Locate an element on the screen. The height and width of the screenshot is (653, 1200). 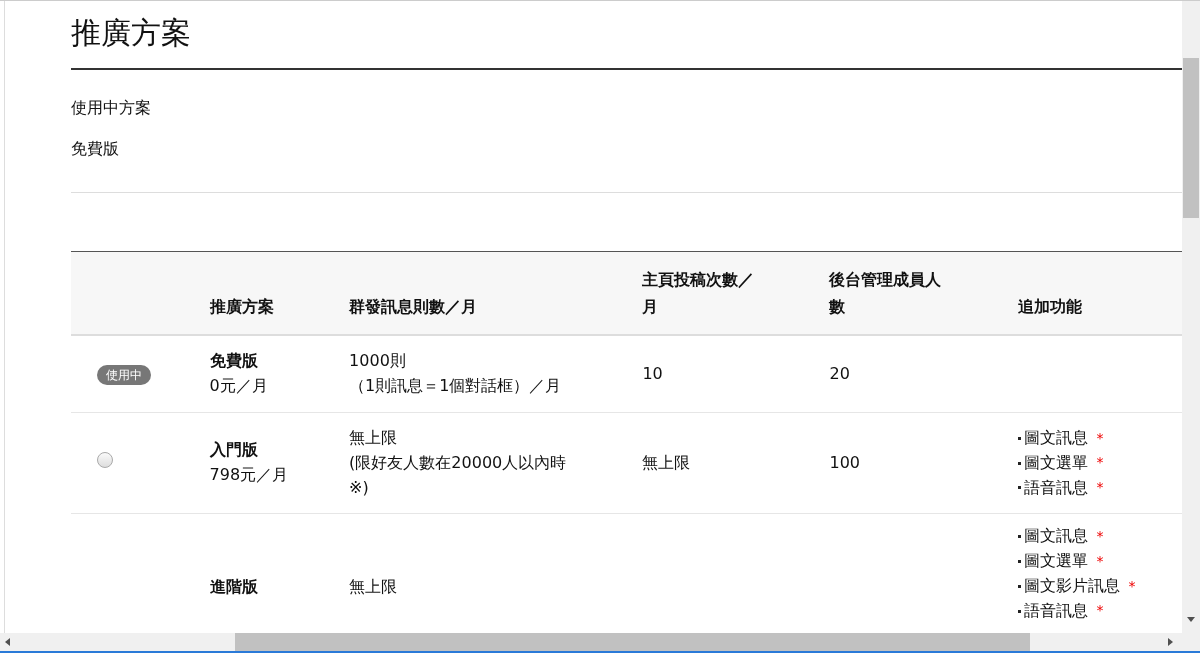
plan-name: 免費版 is located at coordinates (234, 361).